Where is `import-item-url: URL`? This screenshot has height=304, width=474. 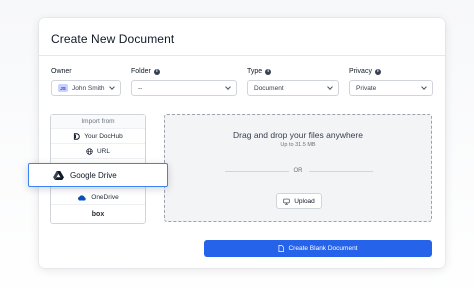
import-item-url: URL is located at coordinates (98, 152).